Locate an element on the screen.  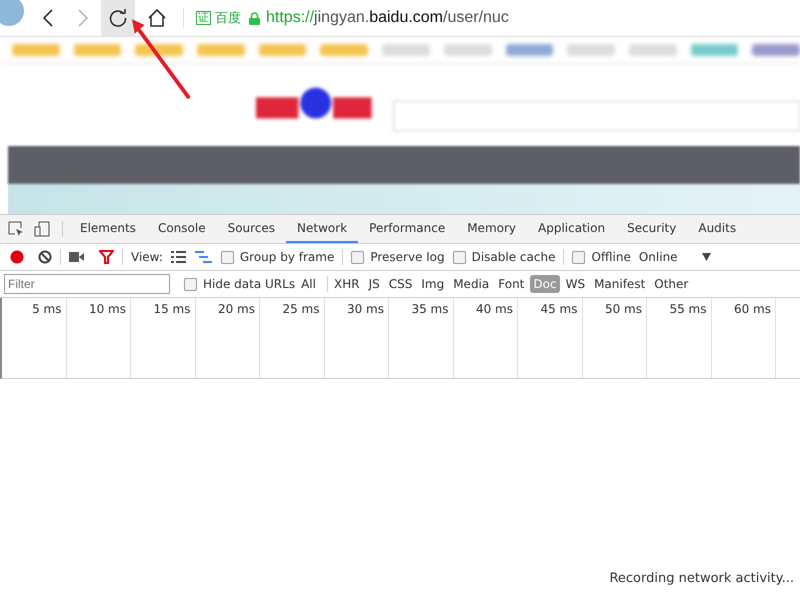
type-filter: Font is located at coordinates (511, 284).